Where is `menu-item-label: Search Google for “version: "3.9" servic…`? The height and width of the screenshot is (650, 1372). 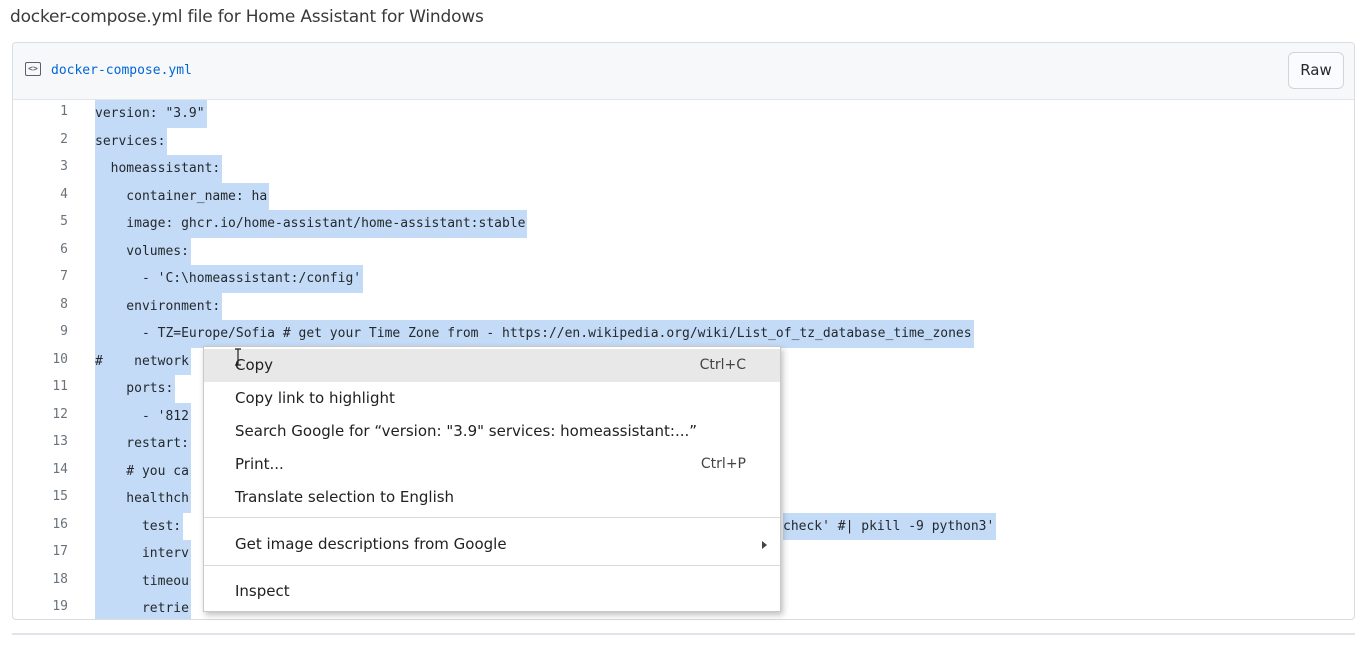 menu-item-label: Search Google for “version: "3.9" servic… is located at coordinates (466, 431).